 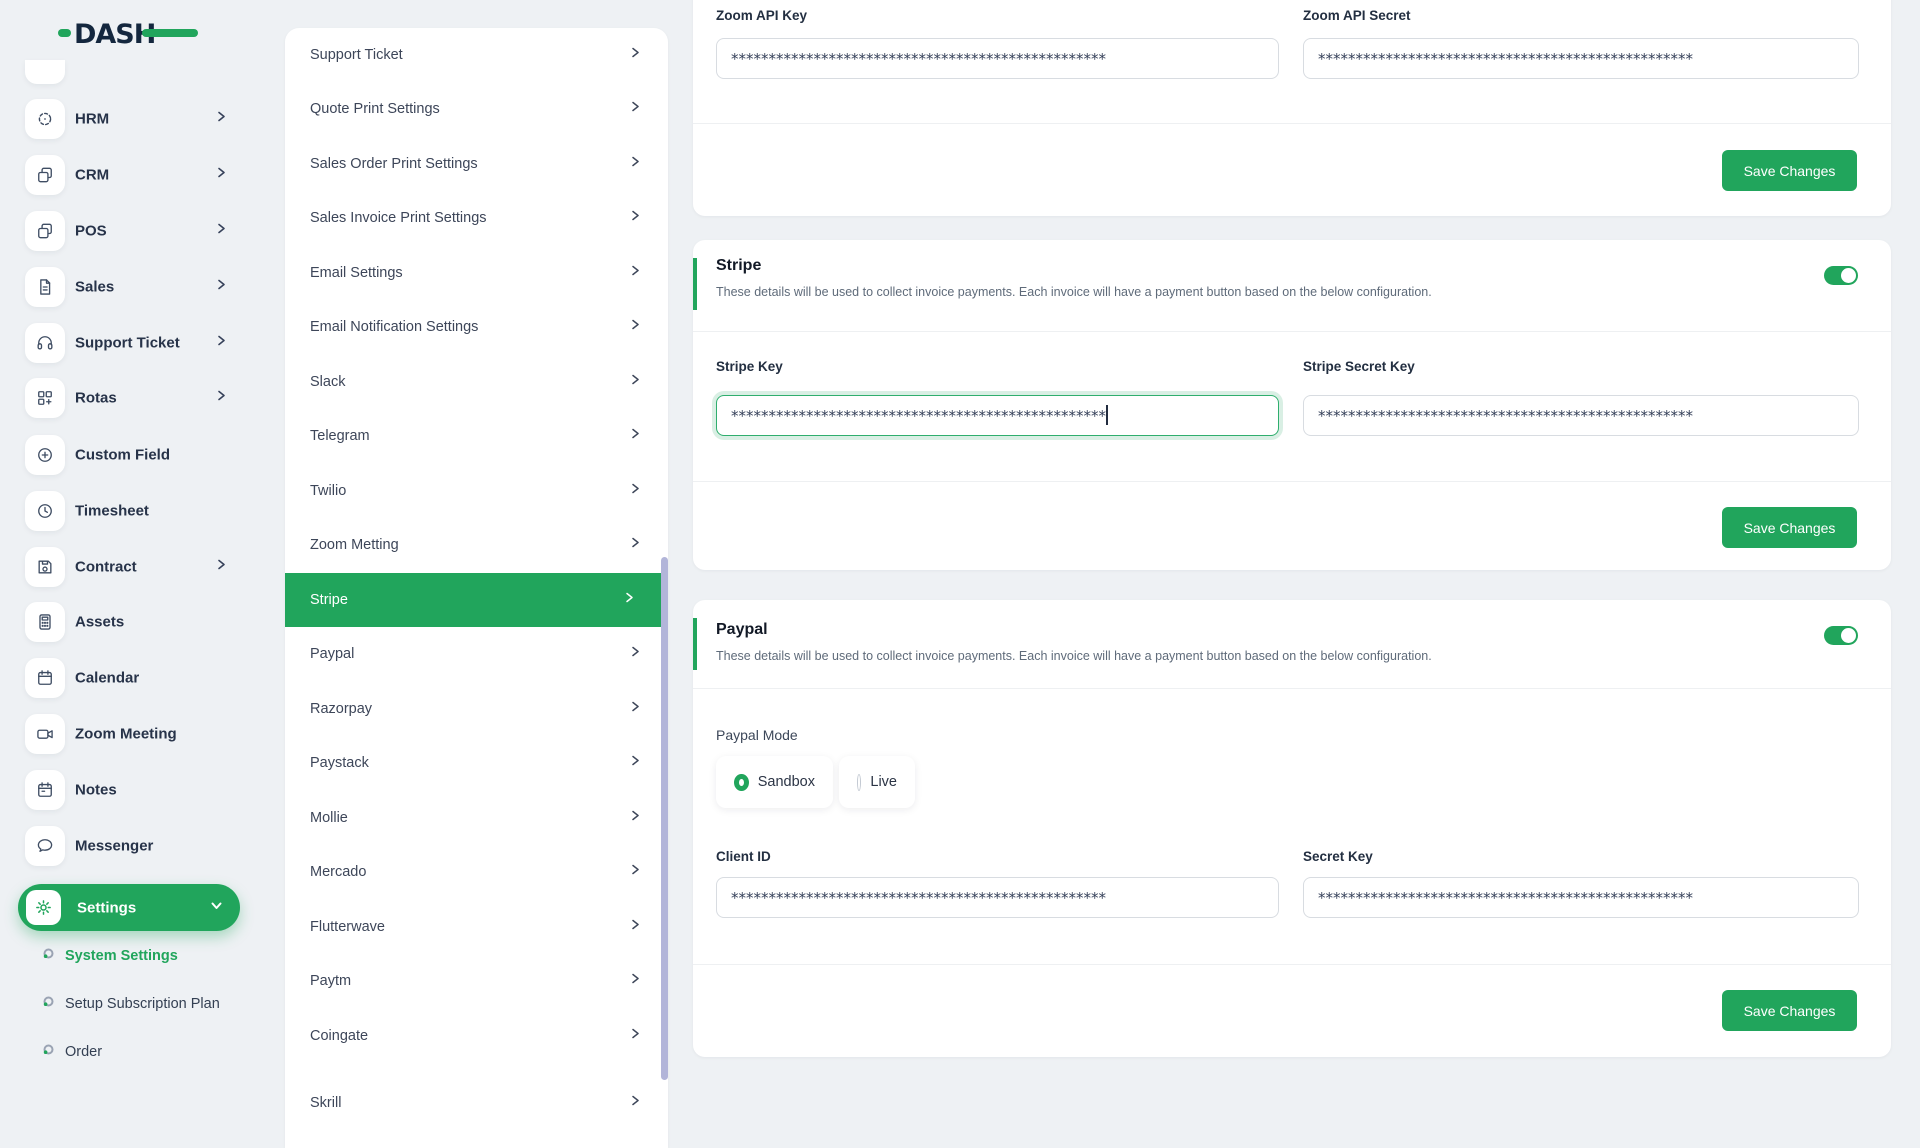 I want to click on radio-selected-icon, so click(x=741, y=782).